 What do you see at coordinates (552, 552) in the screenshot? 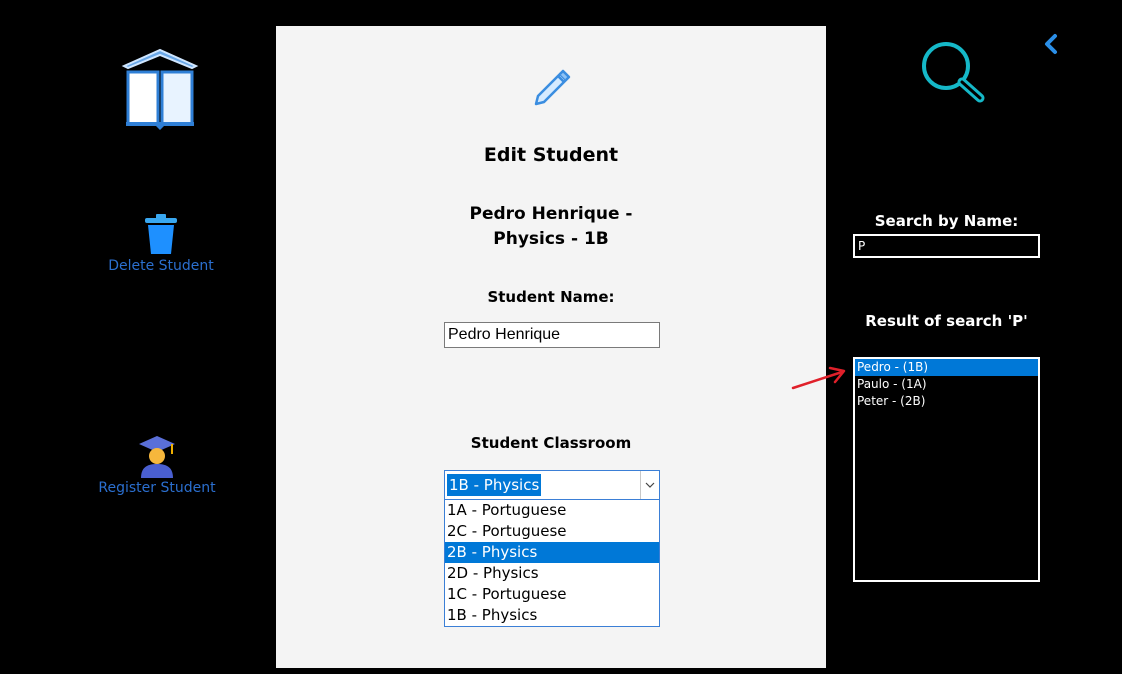
I see `classroom-option-highlighted: 2B - Physics` at bounding box center [552, 552].